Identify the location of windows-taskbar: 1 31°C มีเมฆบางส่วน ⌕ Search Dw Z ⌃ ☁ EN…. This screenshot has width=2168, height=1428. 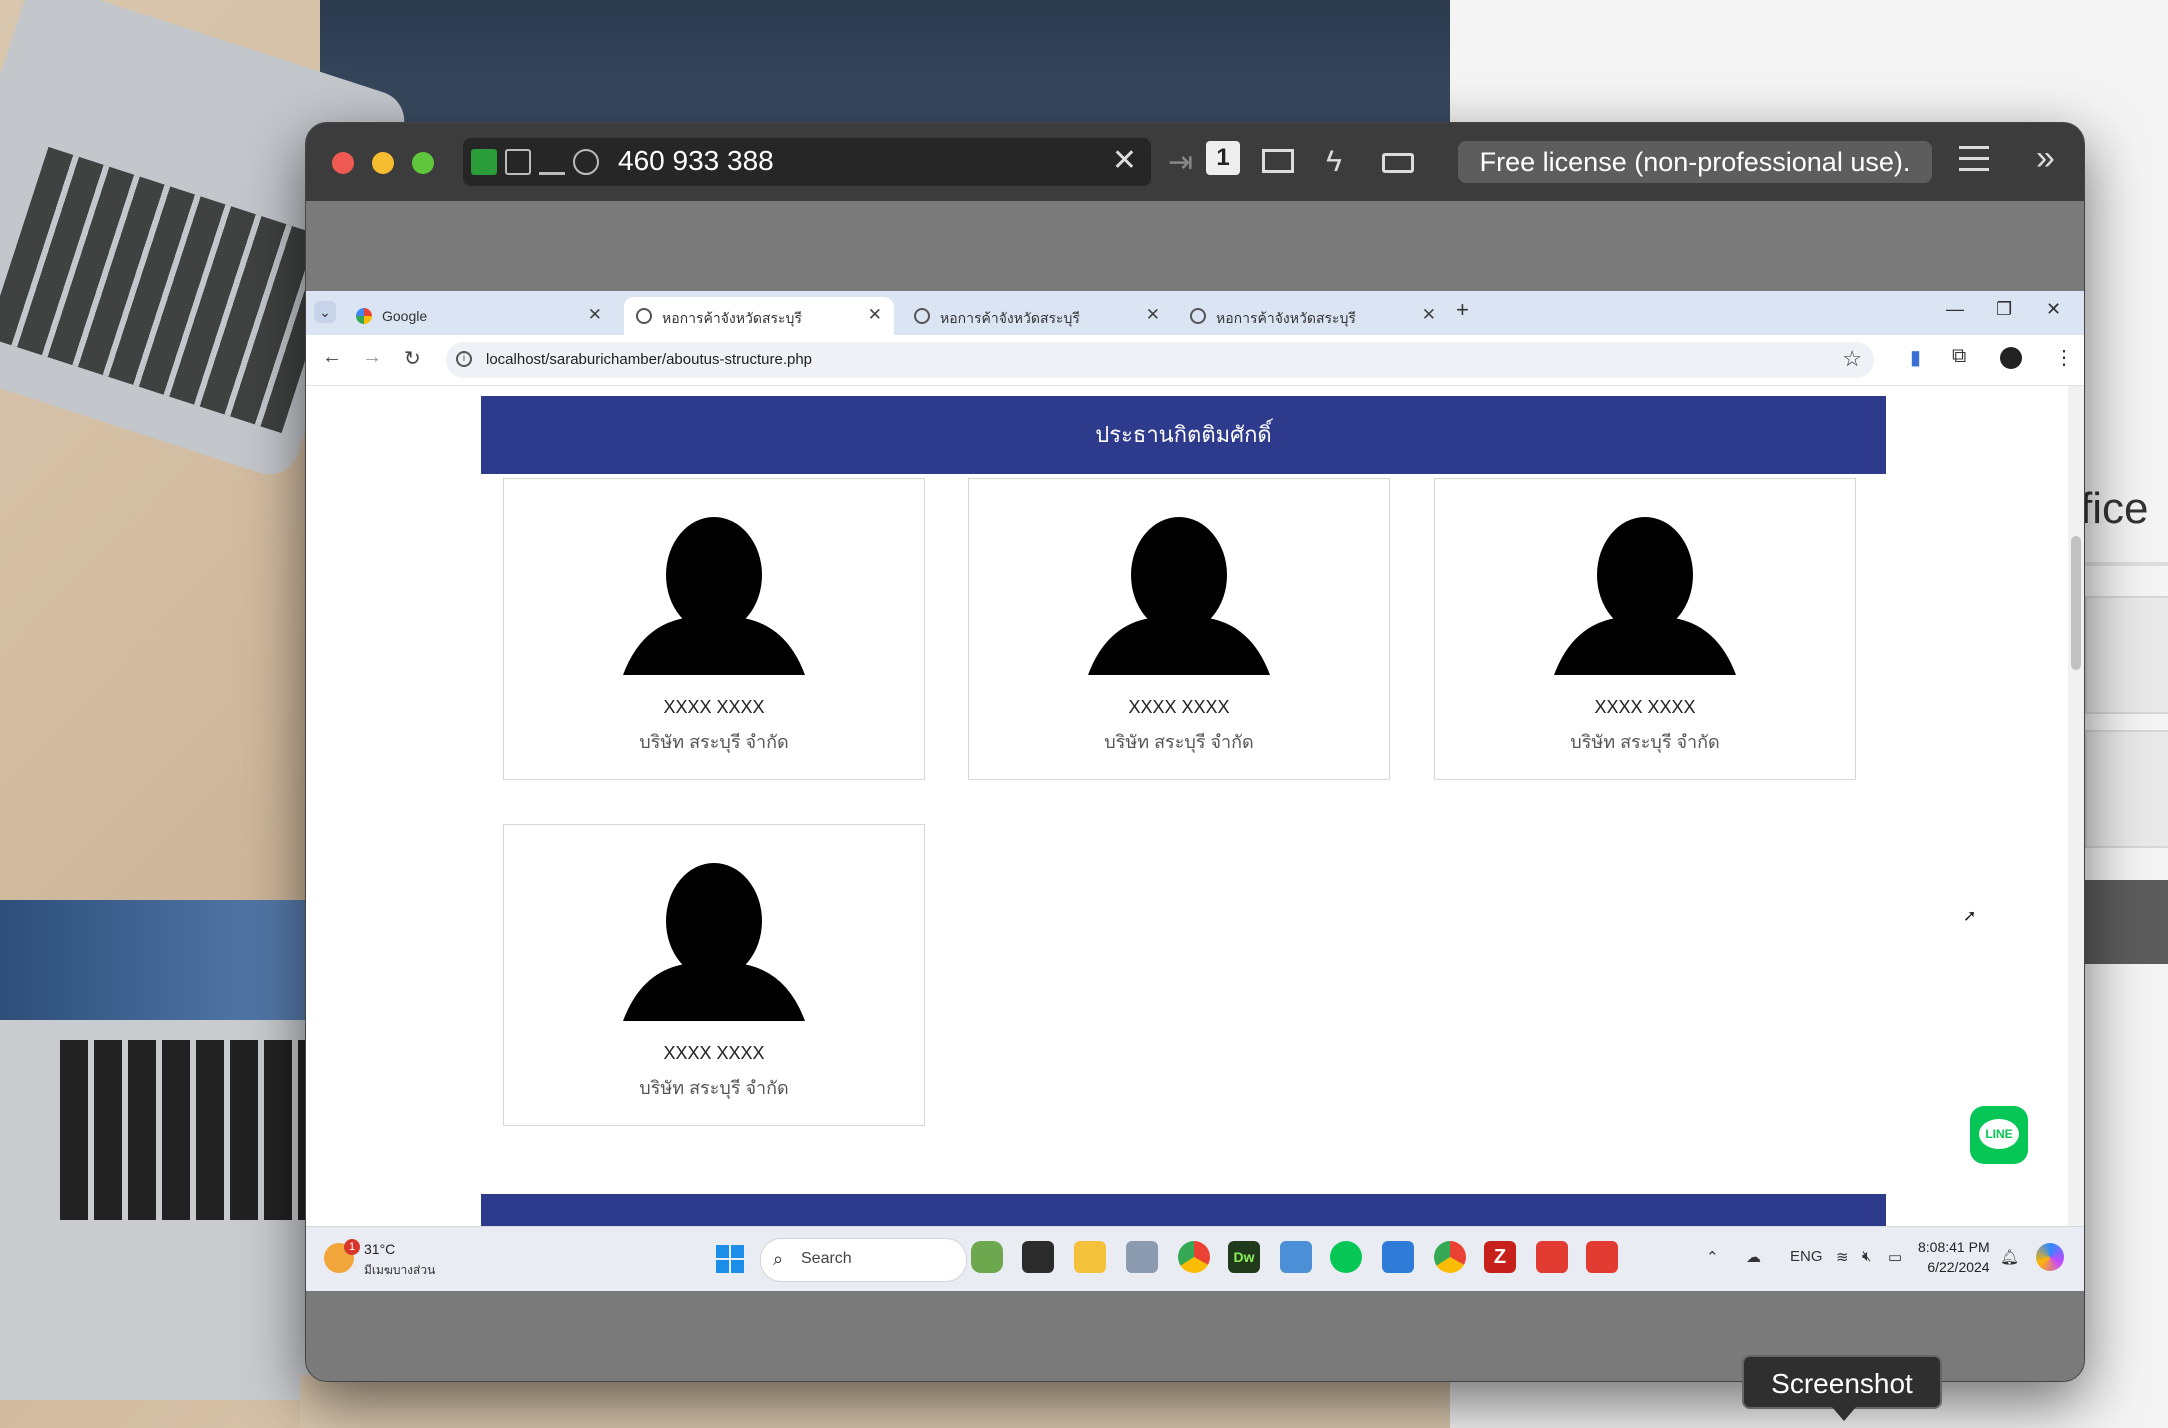
(1195, 1258).